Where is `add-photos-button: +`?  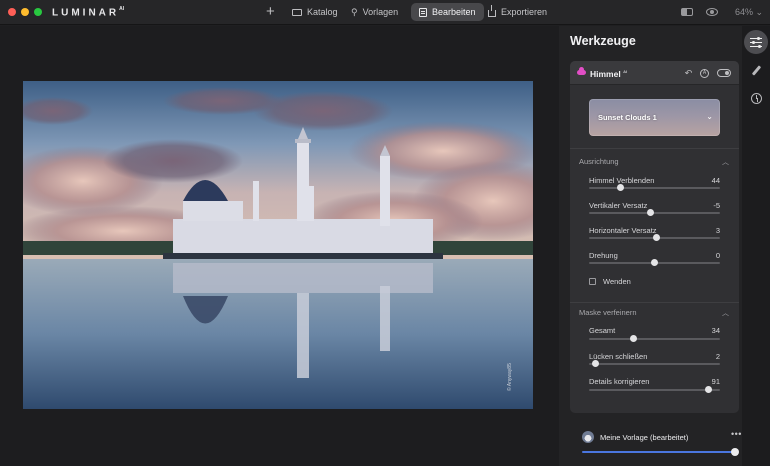 add-photos-button: + is located at coordinates (270, 11).